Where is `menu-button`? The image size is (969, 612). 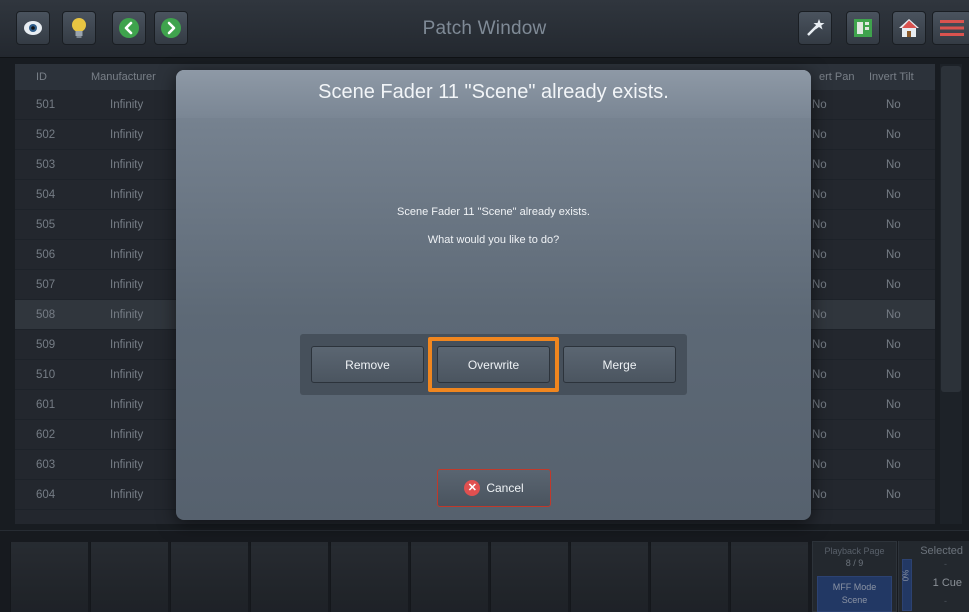
menu-button is located at coordinates (950, 28).